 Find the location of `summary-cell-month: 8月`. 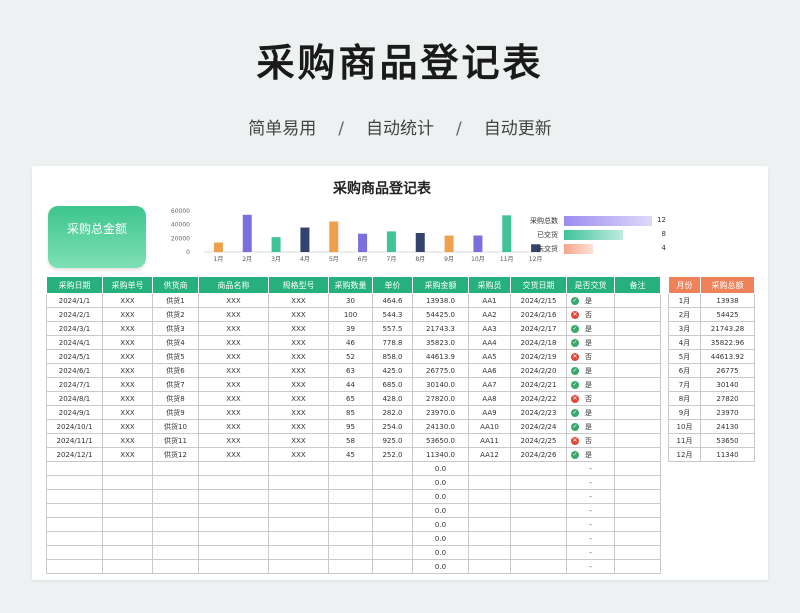

summary-cell-month: 8月 is located at coordinates (684, 398).